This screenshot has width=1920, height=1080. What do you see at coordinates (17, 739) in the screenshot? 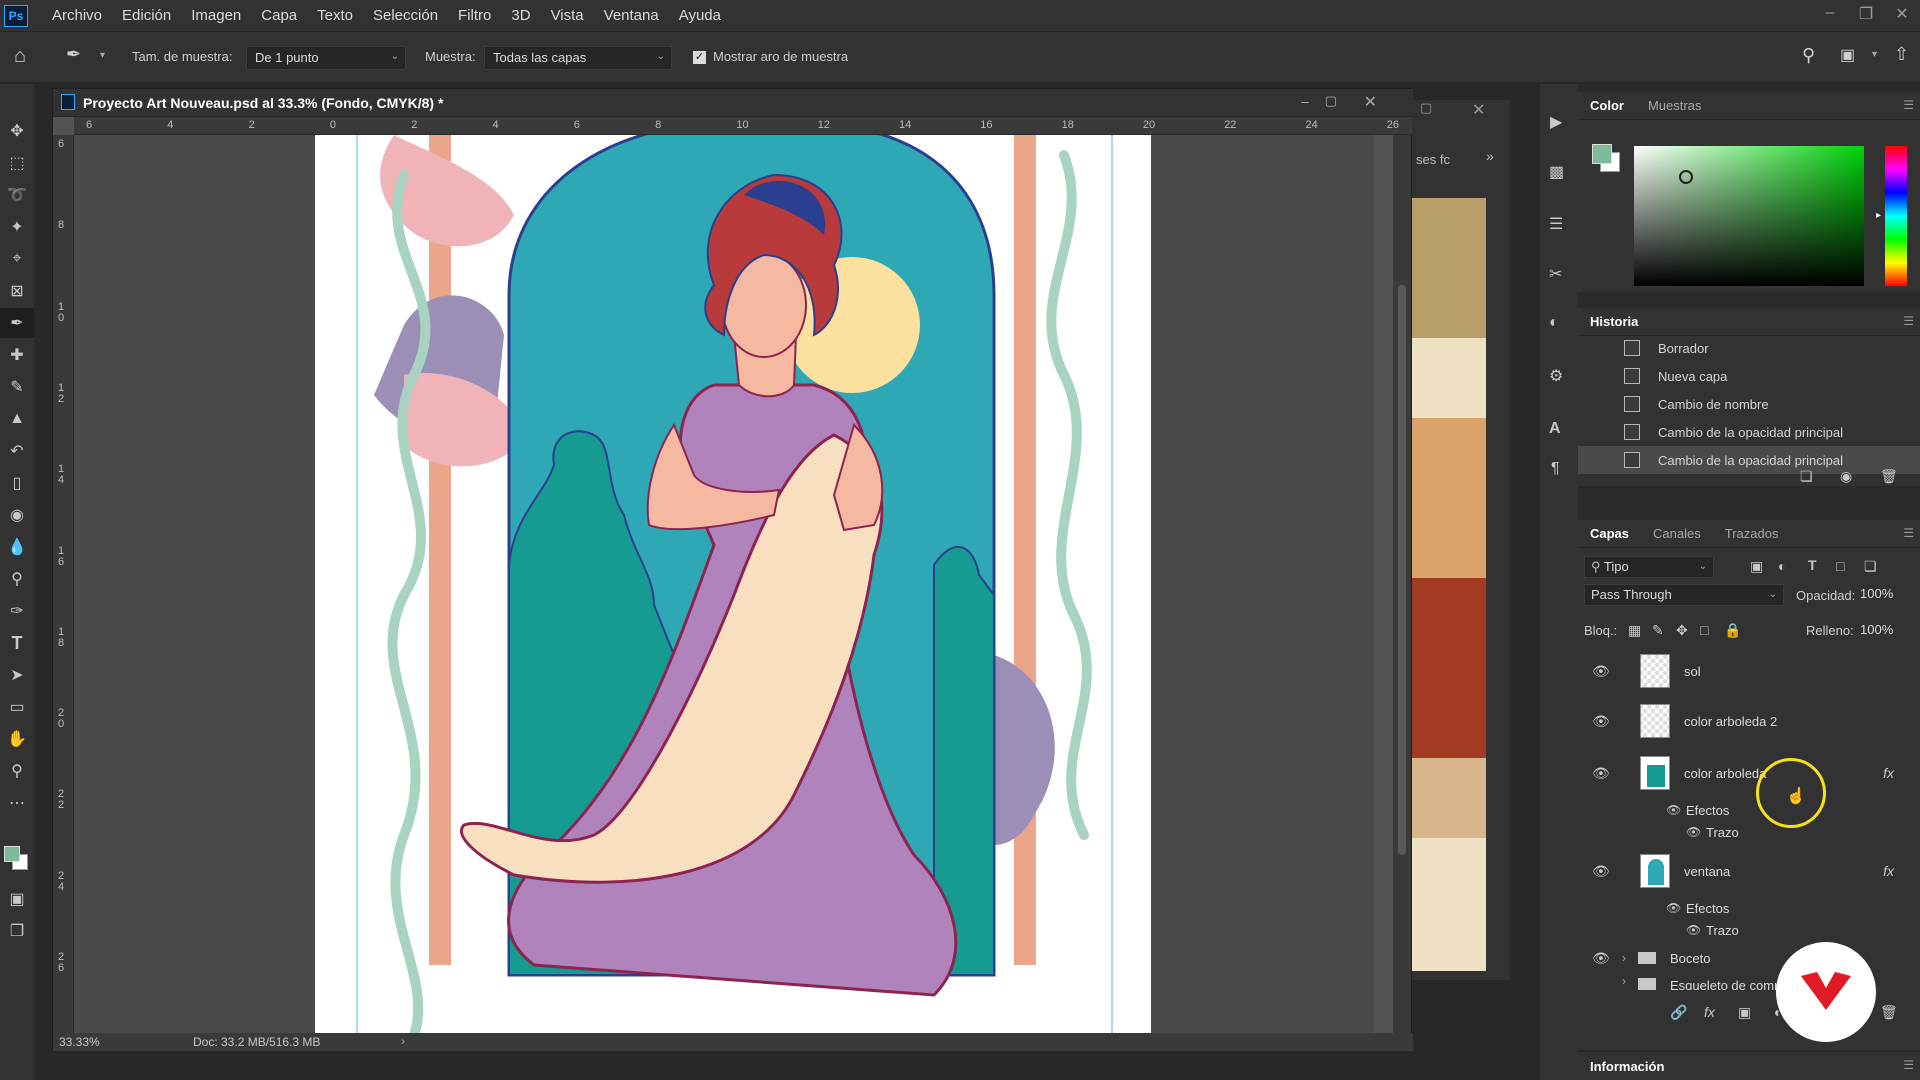
I see `hand-tool-icon: ✋` at bounding box center [17, 739].